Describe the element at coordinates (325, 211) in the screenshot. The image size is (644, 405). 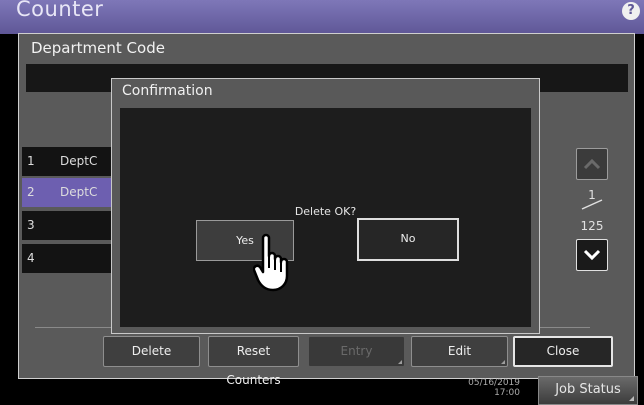
I see `dialog-message: Delete OK?` at that location.